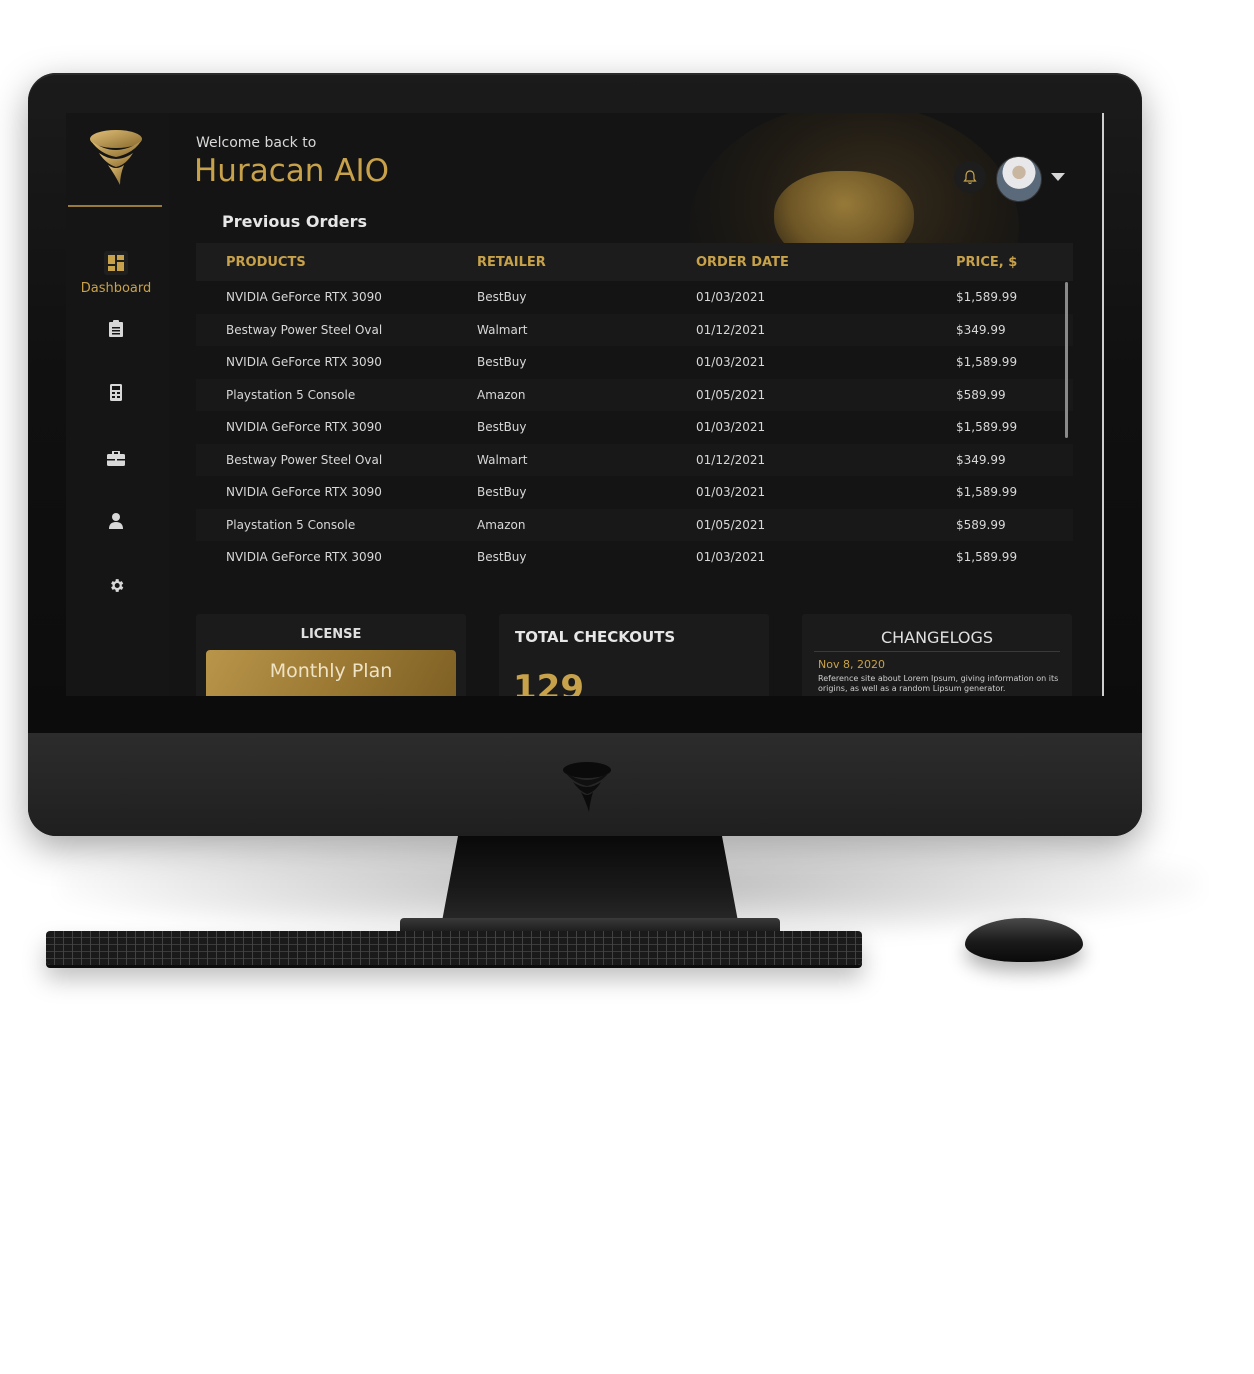  Describe the element at coordinates (548, 682) in the screenshot. I see `checkouts-value: 129` at that location.